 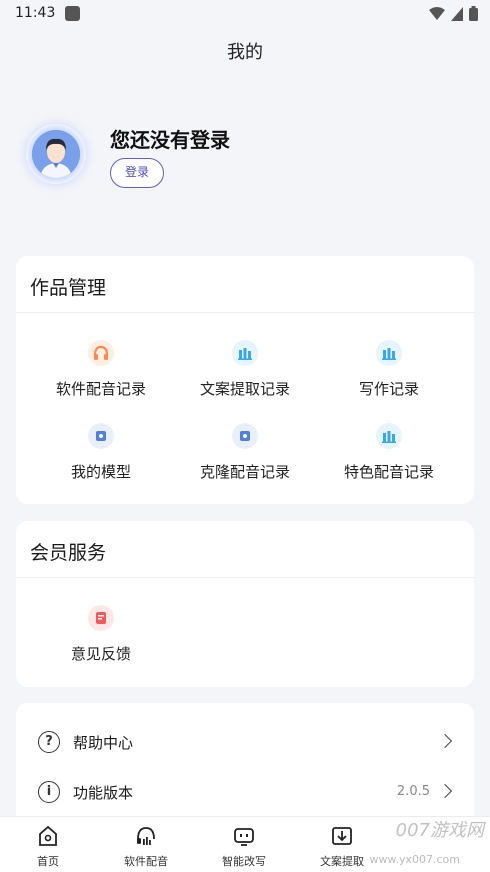 I want to click on tab-rewrite: 智能改写, so click(x=244, y=847).